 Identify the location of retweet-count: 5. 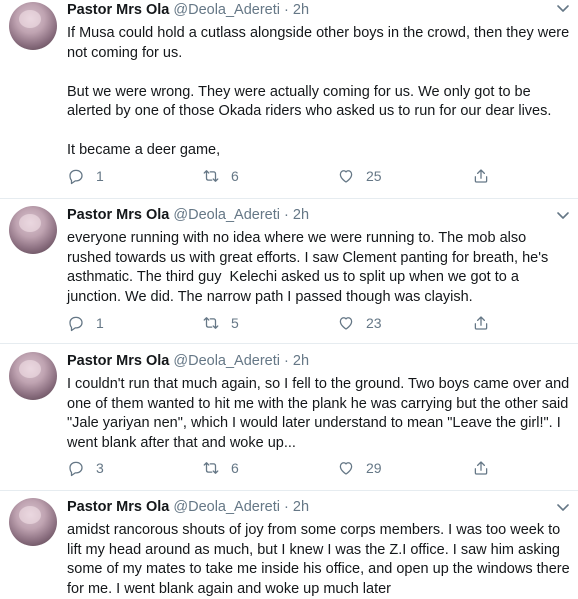
(235, 323).